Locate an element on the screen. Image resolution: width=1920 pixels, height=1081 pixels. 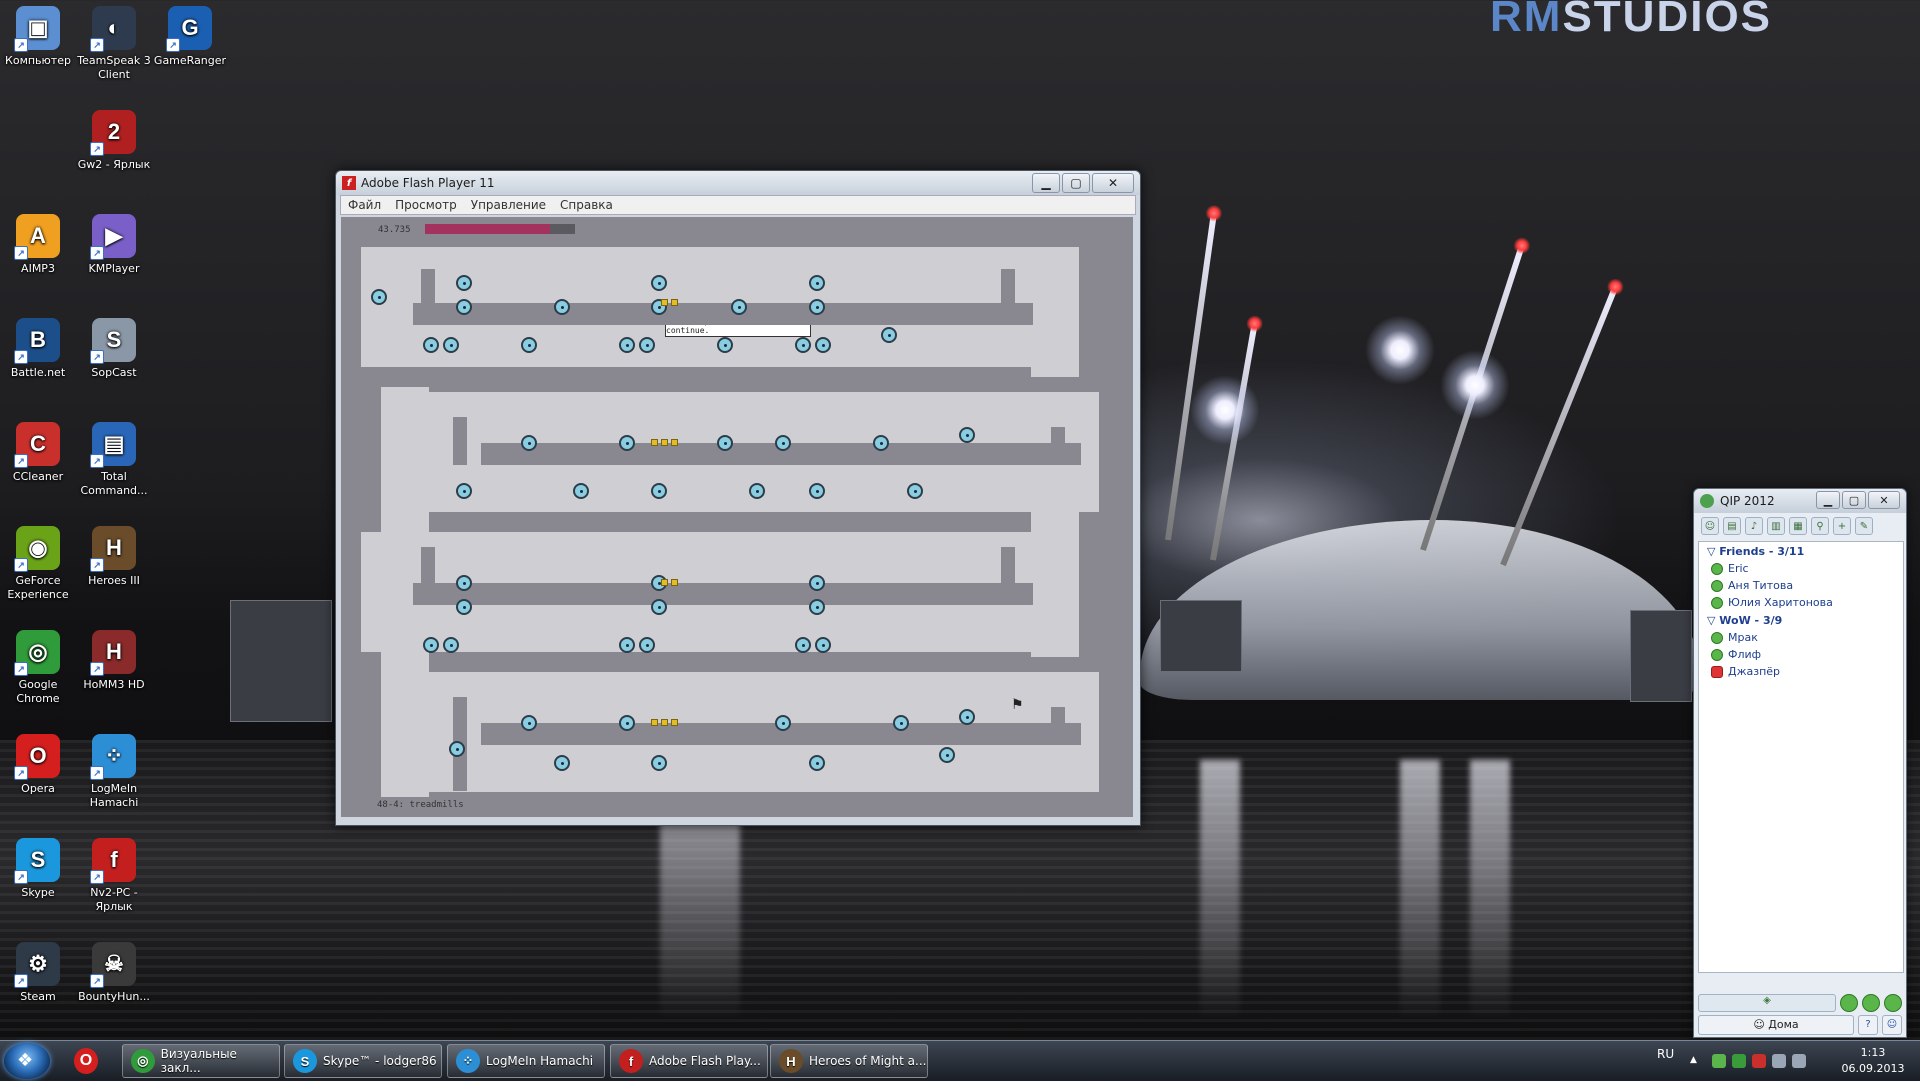
time-bar is located at coordinates (500, 229).